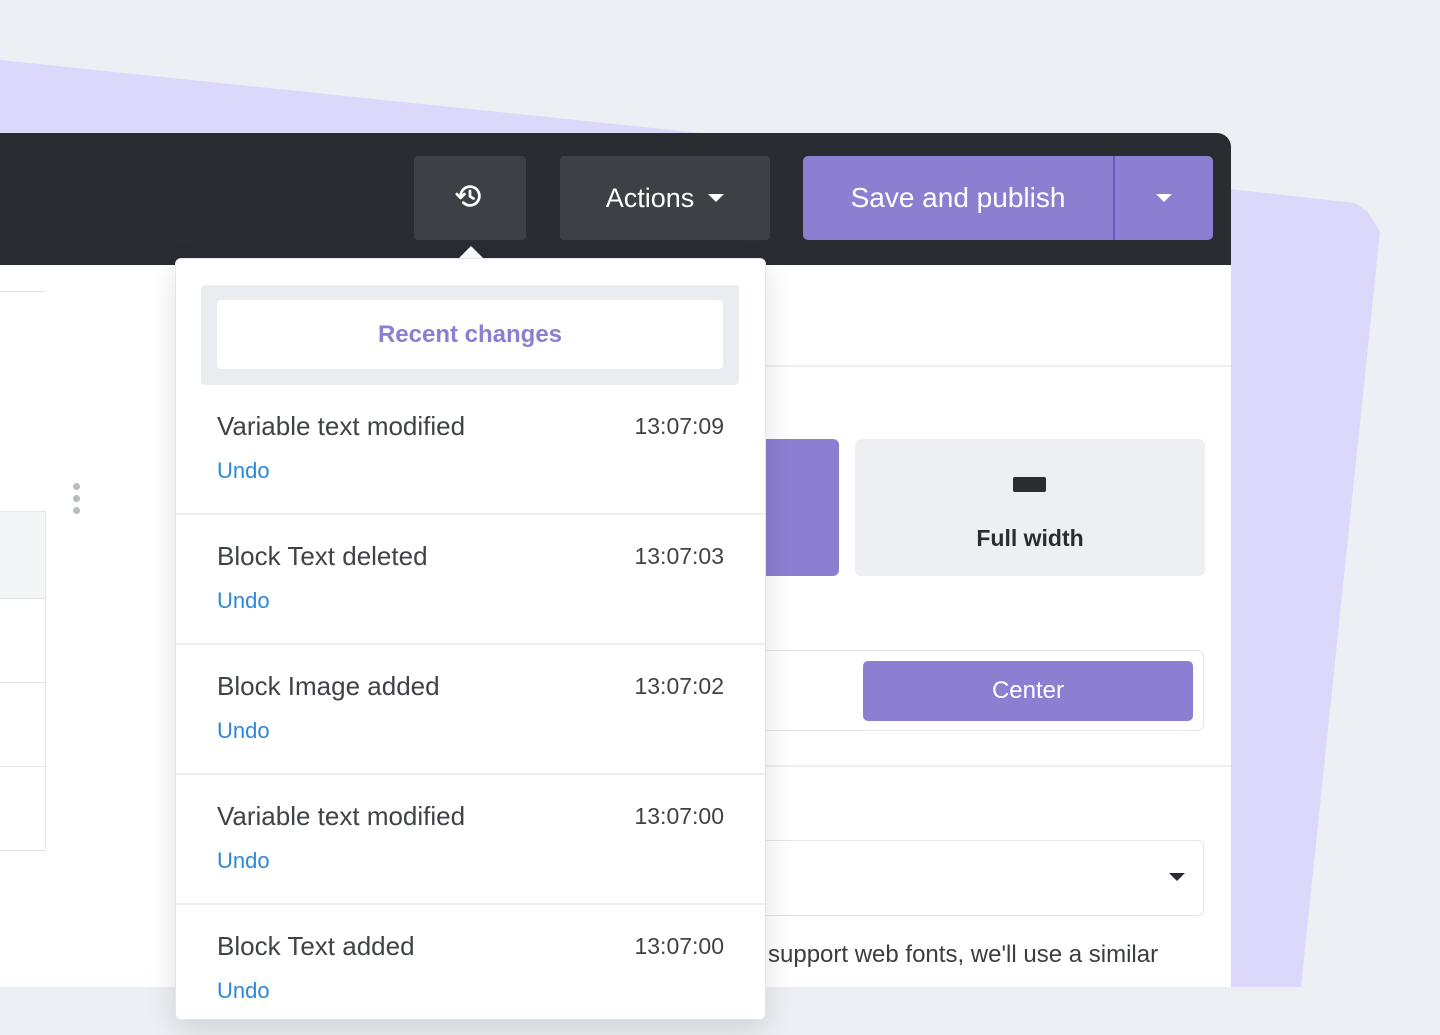 The image size is (1440, 1035). Describe the element at coordinates (958, 198) in the screenshot. I see `save-and-publish-button: Save and publish` at that location.